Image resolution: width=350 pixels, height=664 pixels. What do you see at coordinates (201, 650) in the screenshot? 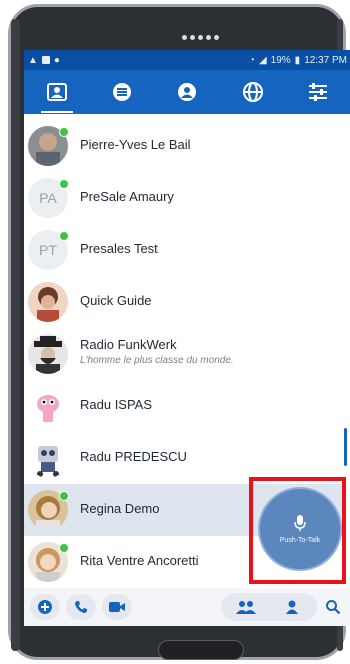
I see `home-button` at bounding box center [201, 650].